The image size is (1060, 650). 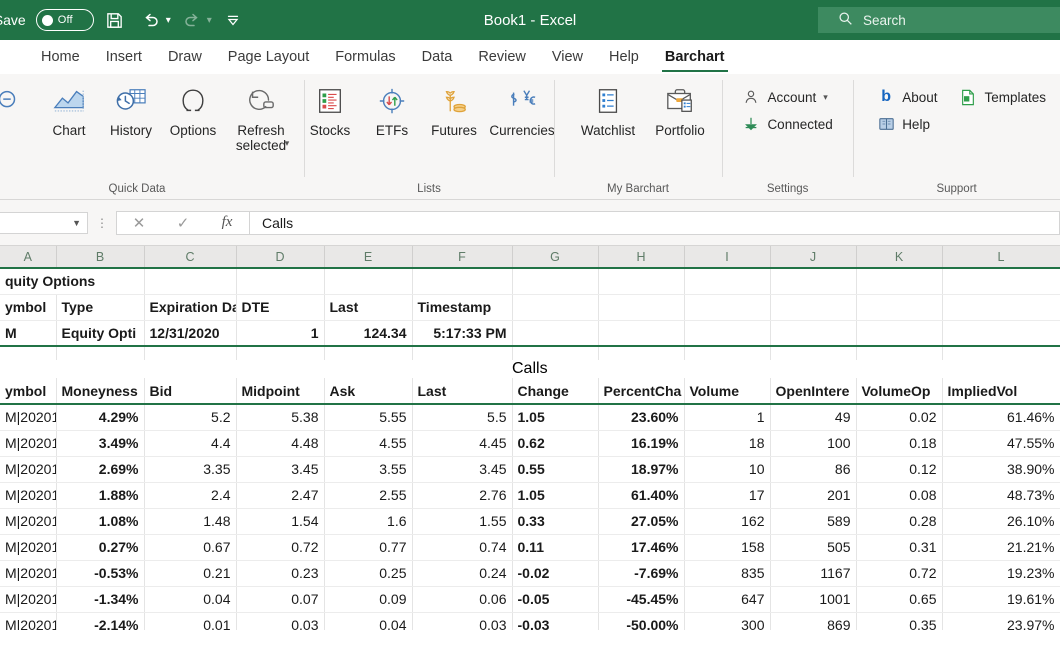 I want to click on cell-implied-volatility: 23.97%, so click(x=1001, y=621).